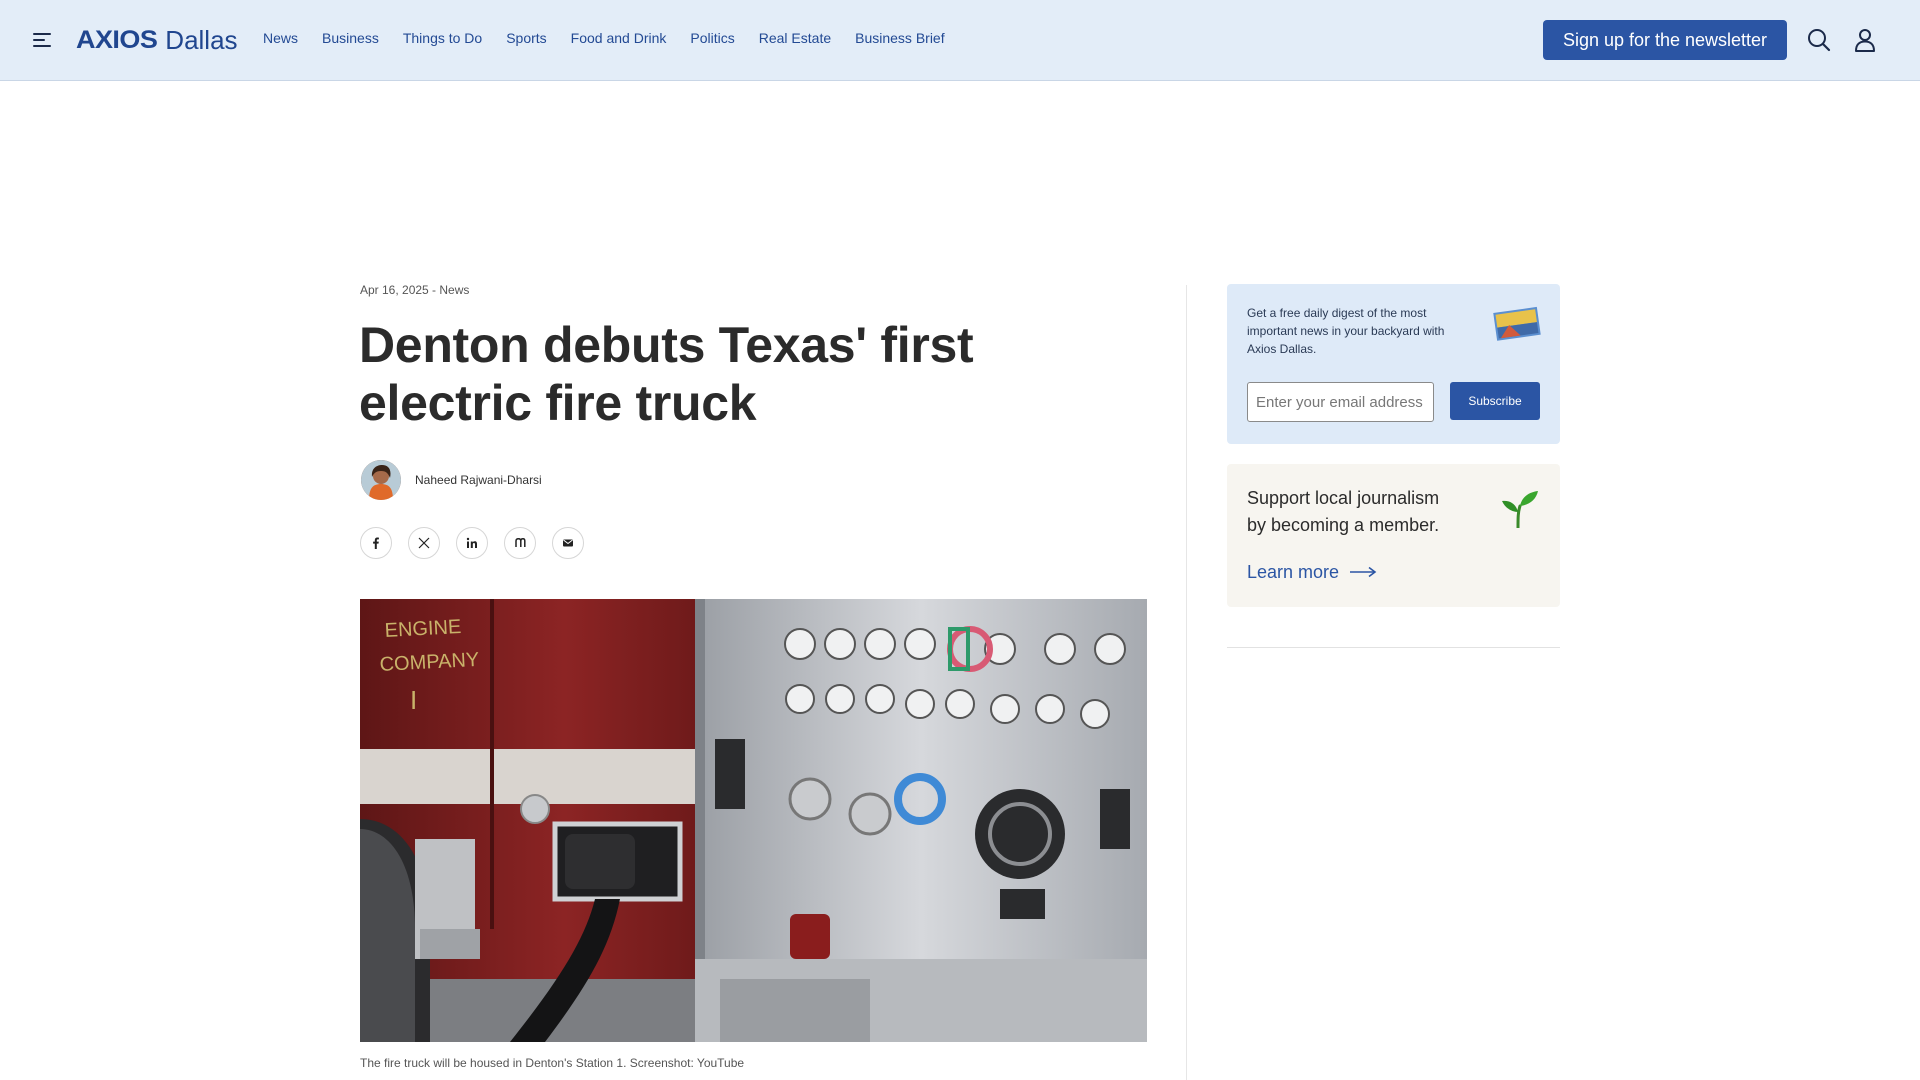 This screenshot has height=1080, width=1920. What do you see at coordinates (117, 39) in the screenshot?
I see `logo-brand: AXIOS` at bounding box center [117, 39].